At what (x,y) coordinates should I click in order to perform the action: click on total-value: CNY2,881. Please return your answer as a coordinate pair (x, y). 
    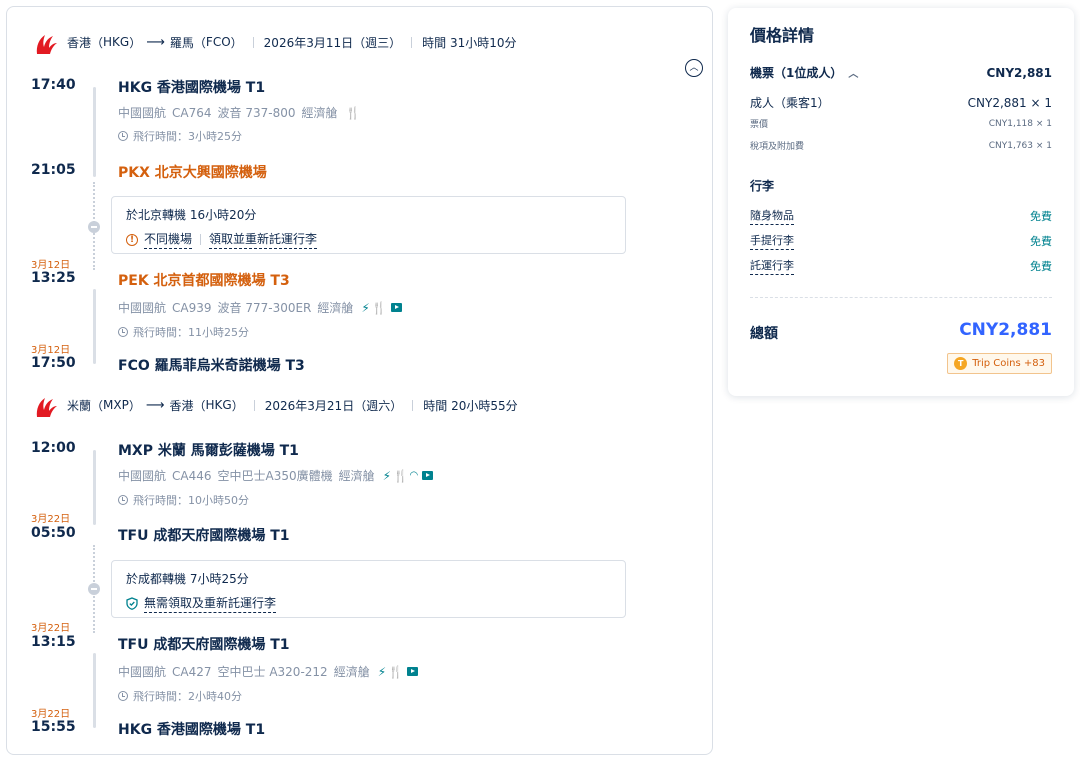
    Looking at the image, I should click on (1005, 330).